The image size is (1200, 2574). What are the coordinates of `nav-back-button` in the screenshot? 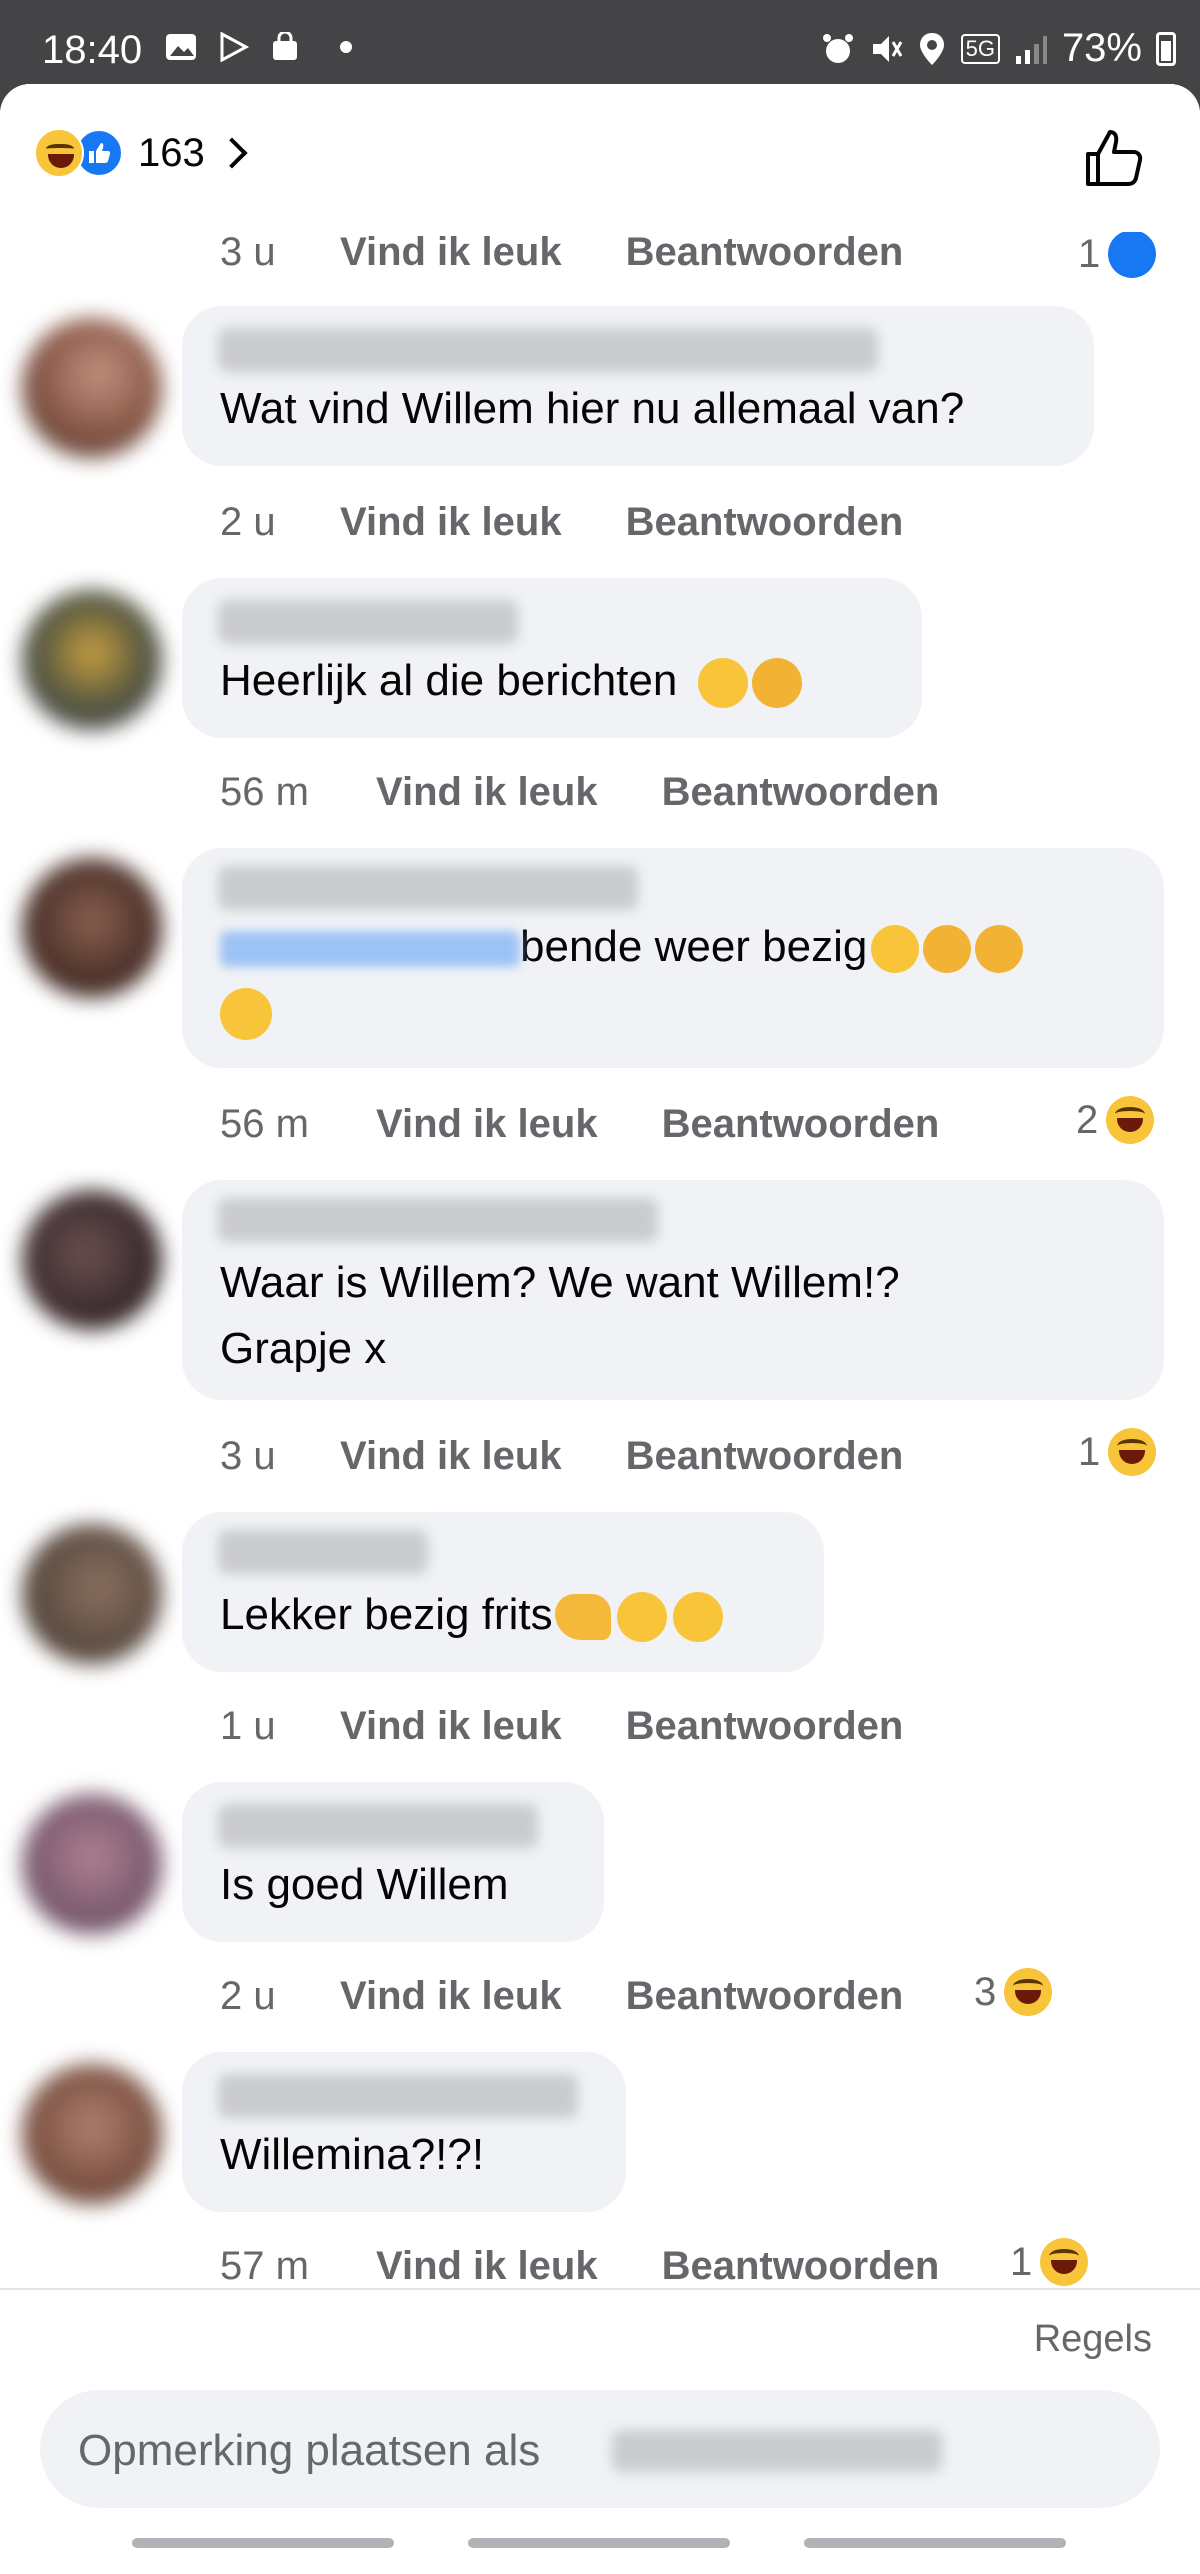 It's located at (935, 2543).